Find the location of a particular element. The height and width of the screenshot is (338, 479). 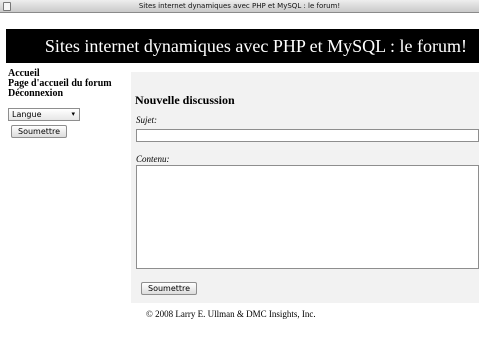

dropdown-arrow-icon: ▾ is located at coordinates (73, 114).